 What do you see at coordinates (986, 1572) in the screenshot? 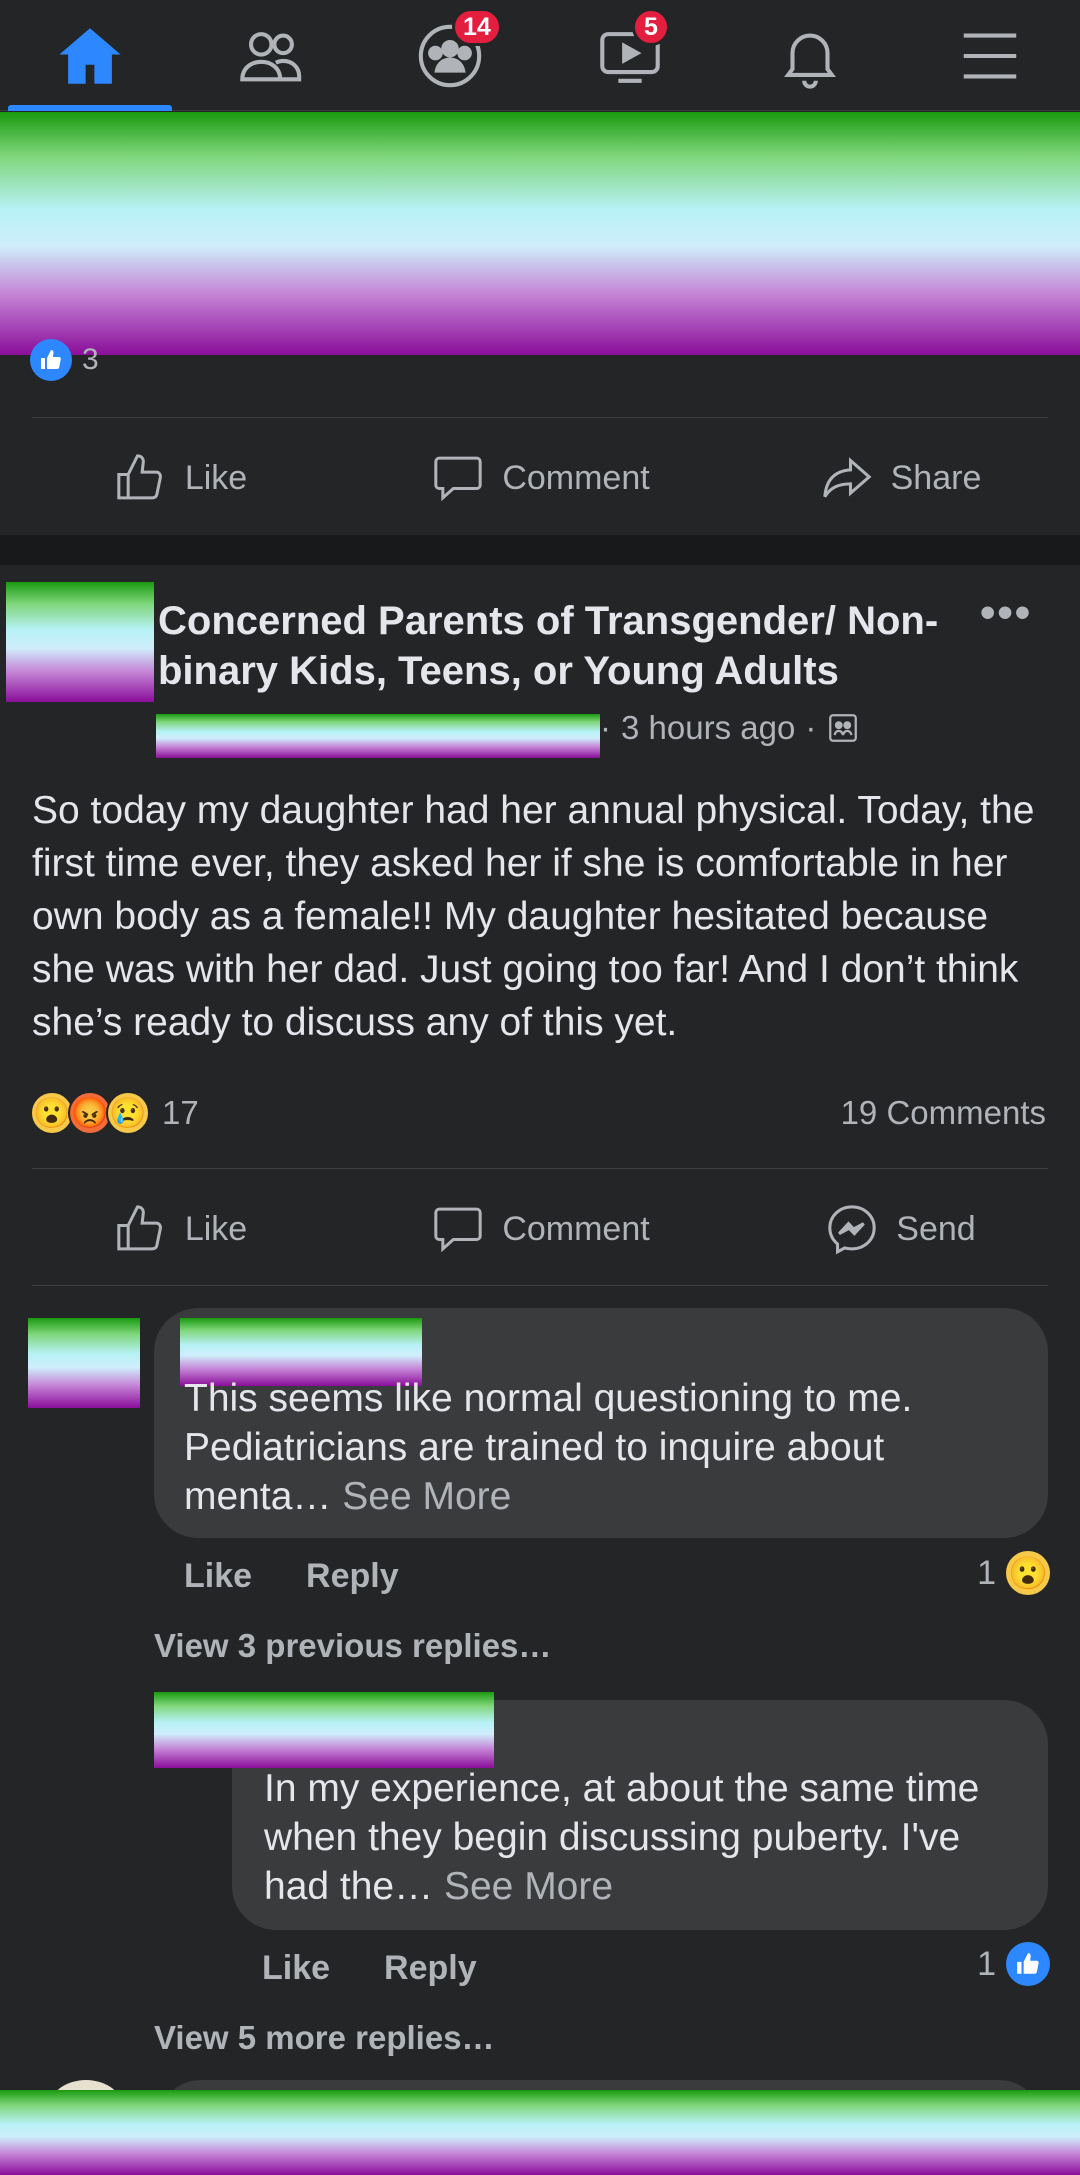
I see `comment-reaction-count: 1` at bounding box center [986, 1572].